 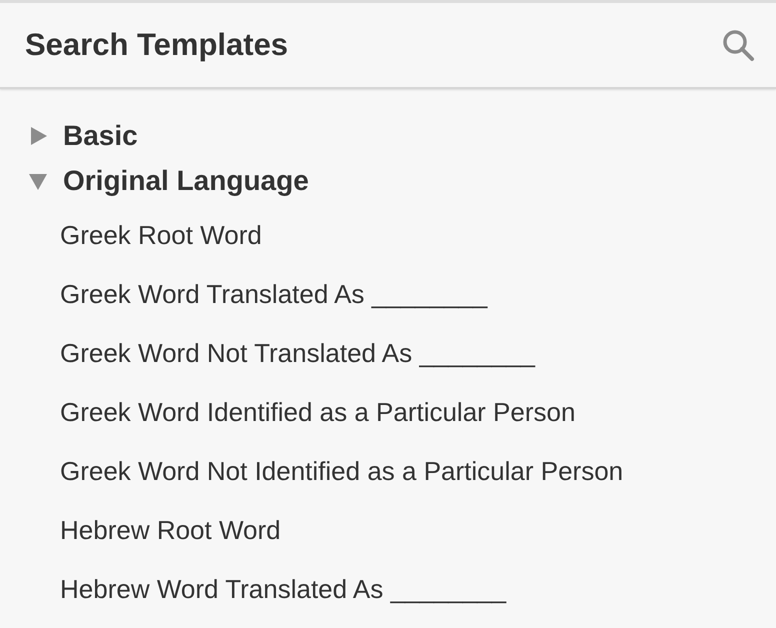 I want to click on tree-item: Greek Word Not Identified as a Particular Person, so click(x=342, y=471).